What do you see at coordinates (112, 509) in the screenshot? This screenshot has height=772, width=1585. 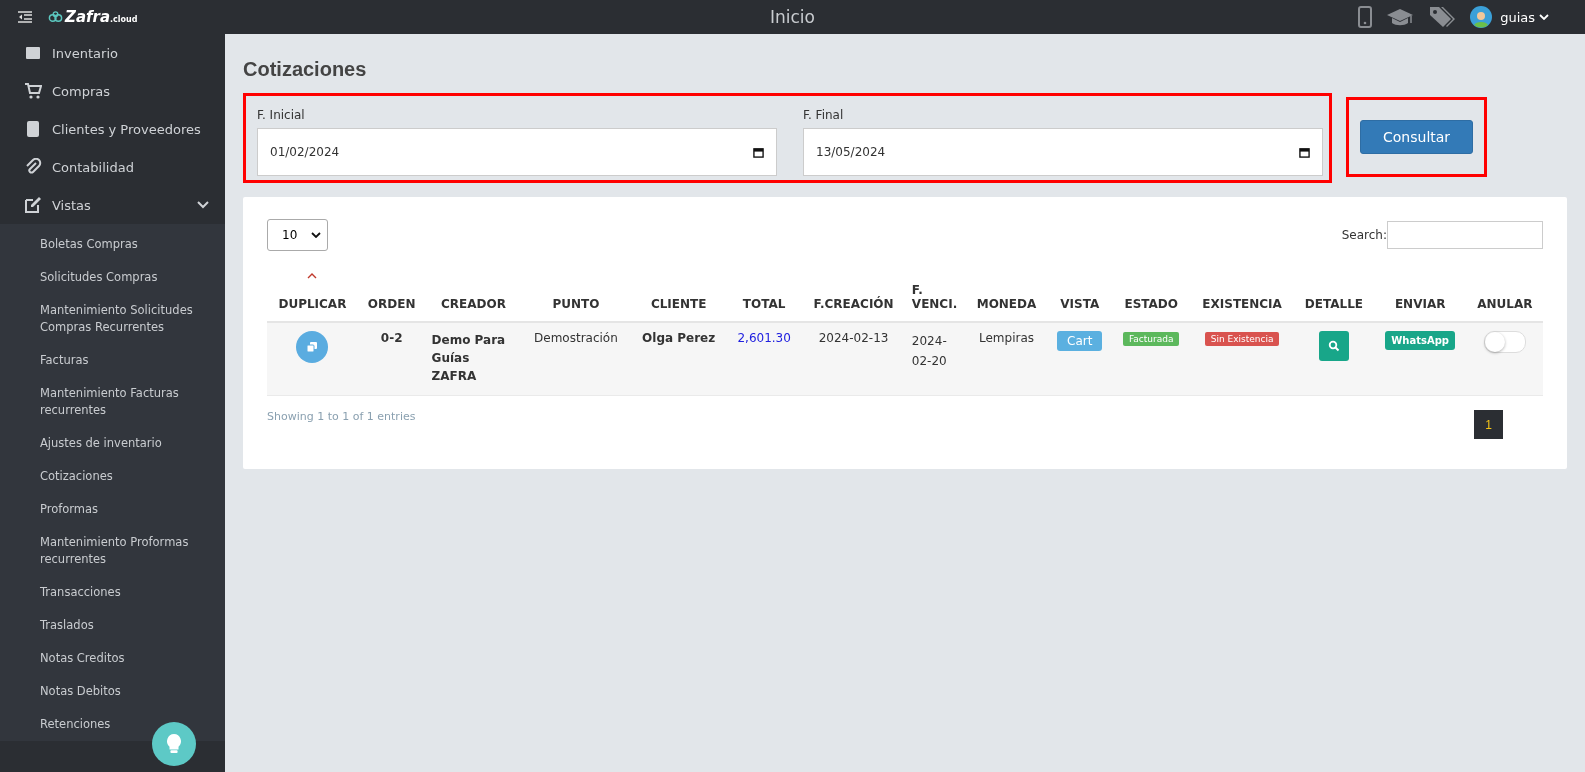 I see `submenu-item: Proformas` at bounding box center [112, 509].